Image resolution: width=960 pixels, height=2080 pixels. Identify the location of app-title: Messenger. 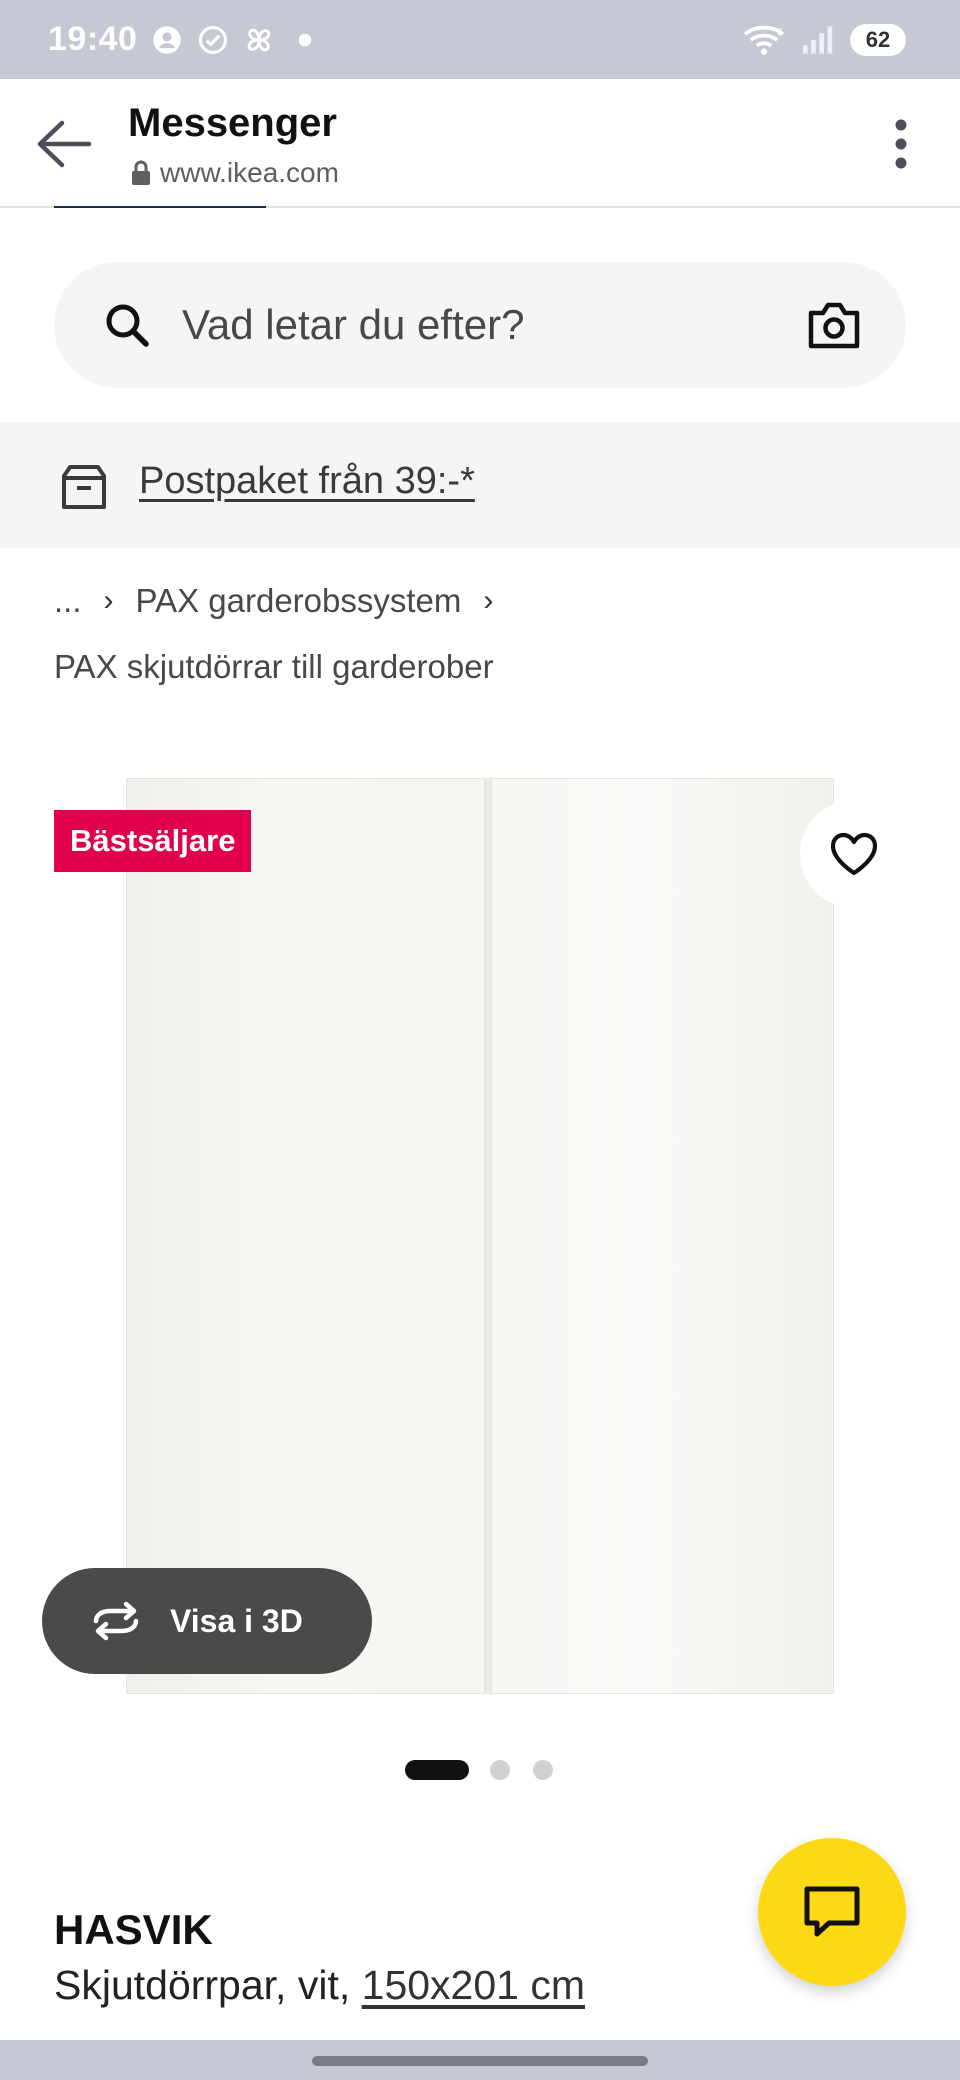
(232, 123).